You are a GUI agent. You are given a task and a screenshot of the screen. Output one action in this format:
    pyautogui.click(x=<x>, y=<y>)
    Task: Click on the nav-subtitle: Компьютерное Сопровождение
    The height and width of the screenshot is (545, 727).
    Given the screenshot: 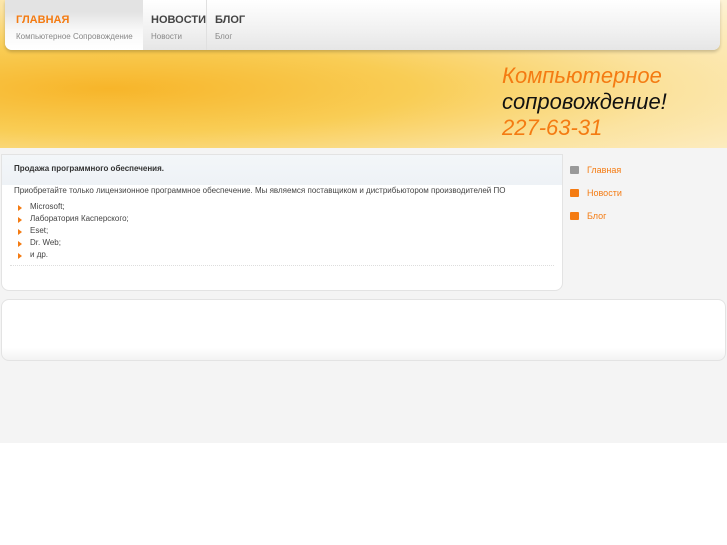 What is the action you would take?
    pyautogui.click(x=74, y=36)
    